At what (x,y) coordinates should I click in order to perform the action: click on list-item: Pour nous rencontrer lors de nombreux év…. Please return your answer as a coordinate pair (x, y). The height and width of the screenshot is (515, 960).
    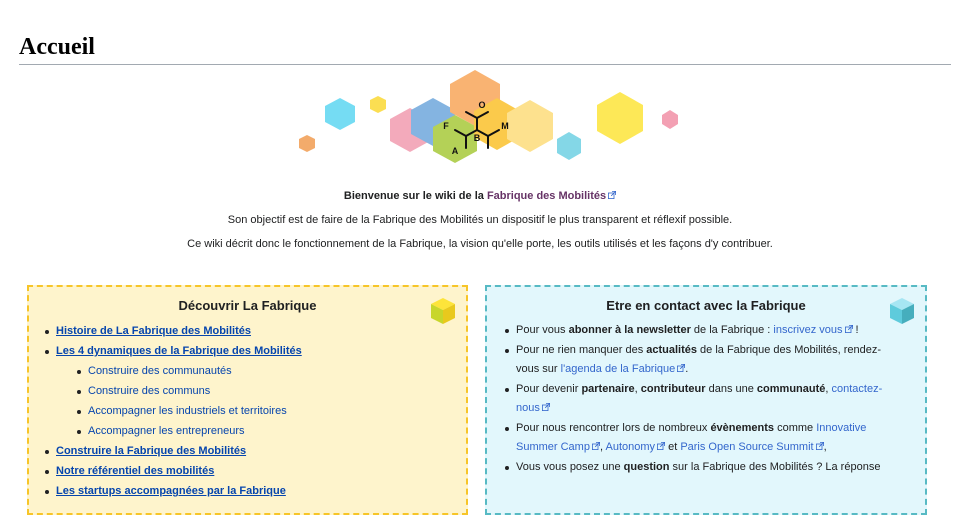
    Looking at the image, I should click on (695, 438).